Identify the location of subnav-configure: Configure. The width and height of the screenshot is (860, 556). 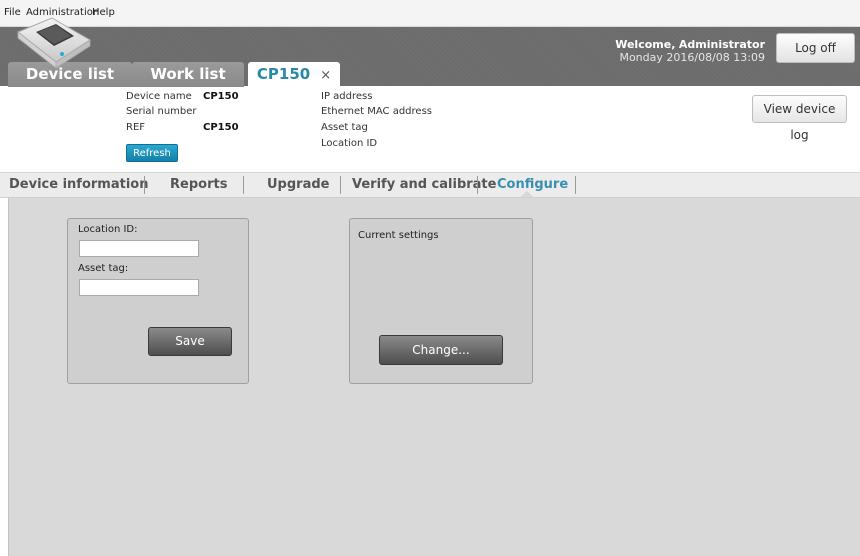
(532, 184).